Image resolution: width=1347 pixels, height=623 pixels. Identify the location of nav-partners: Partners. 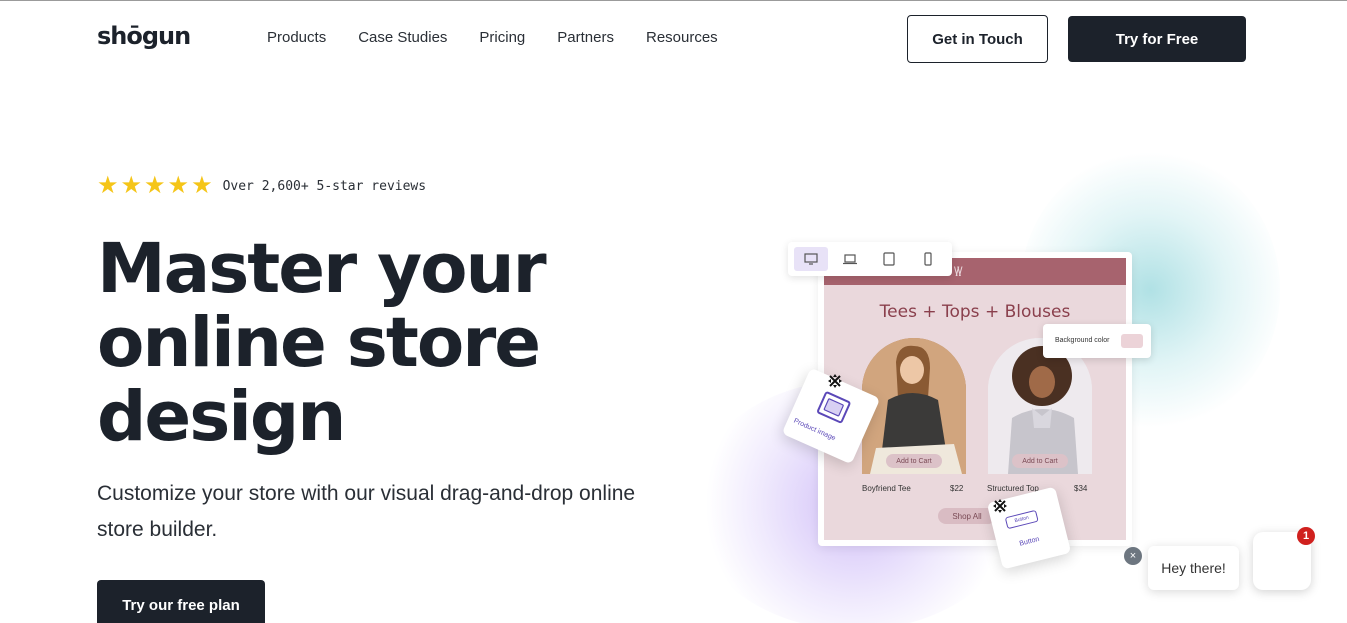
(585, 37).